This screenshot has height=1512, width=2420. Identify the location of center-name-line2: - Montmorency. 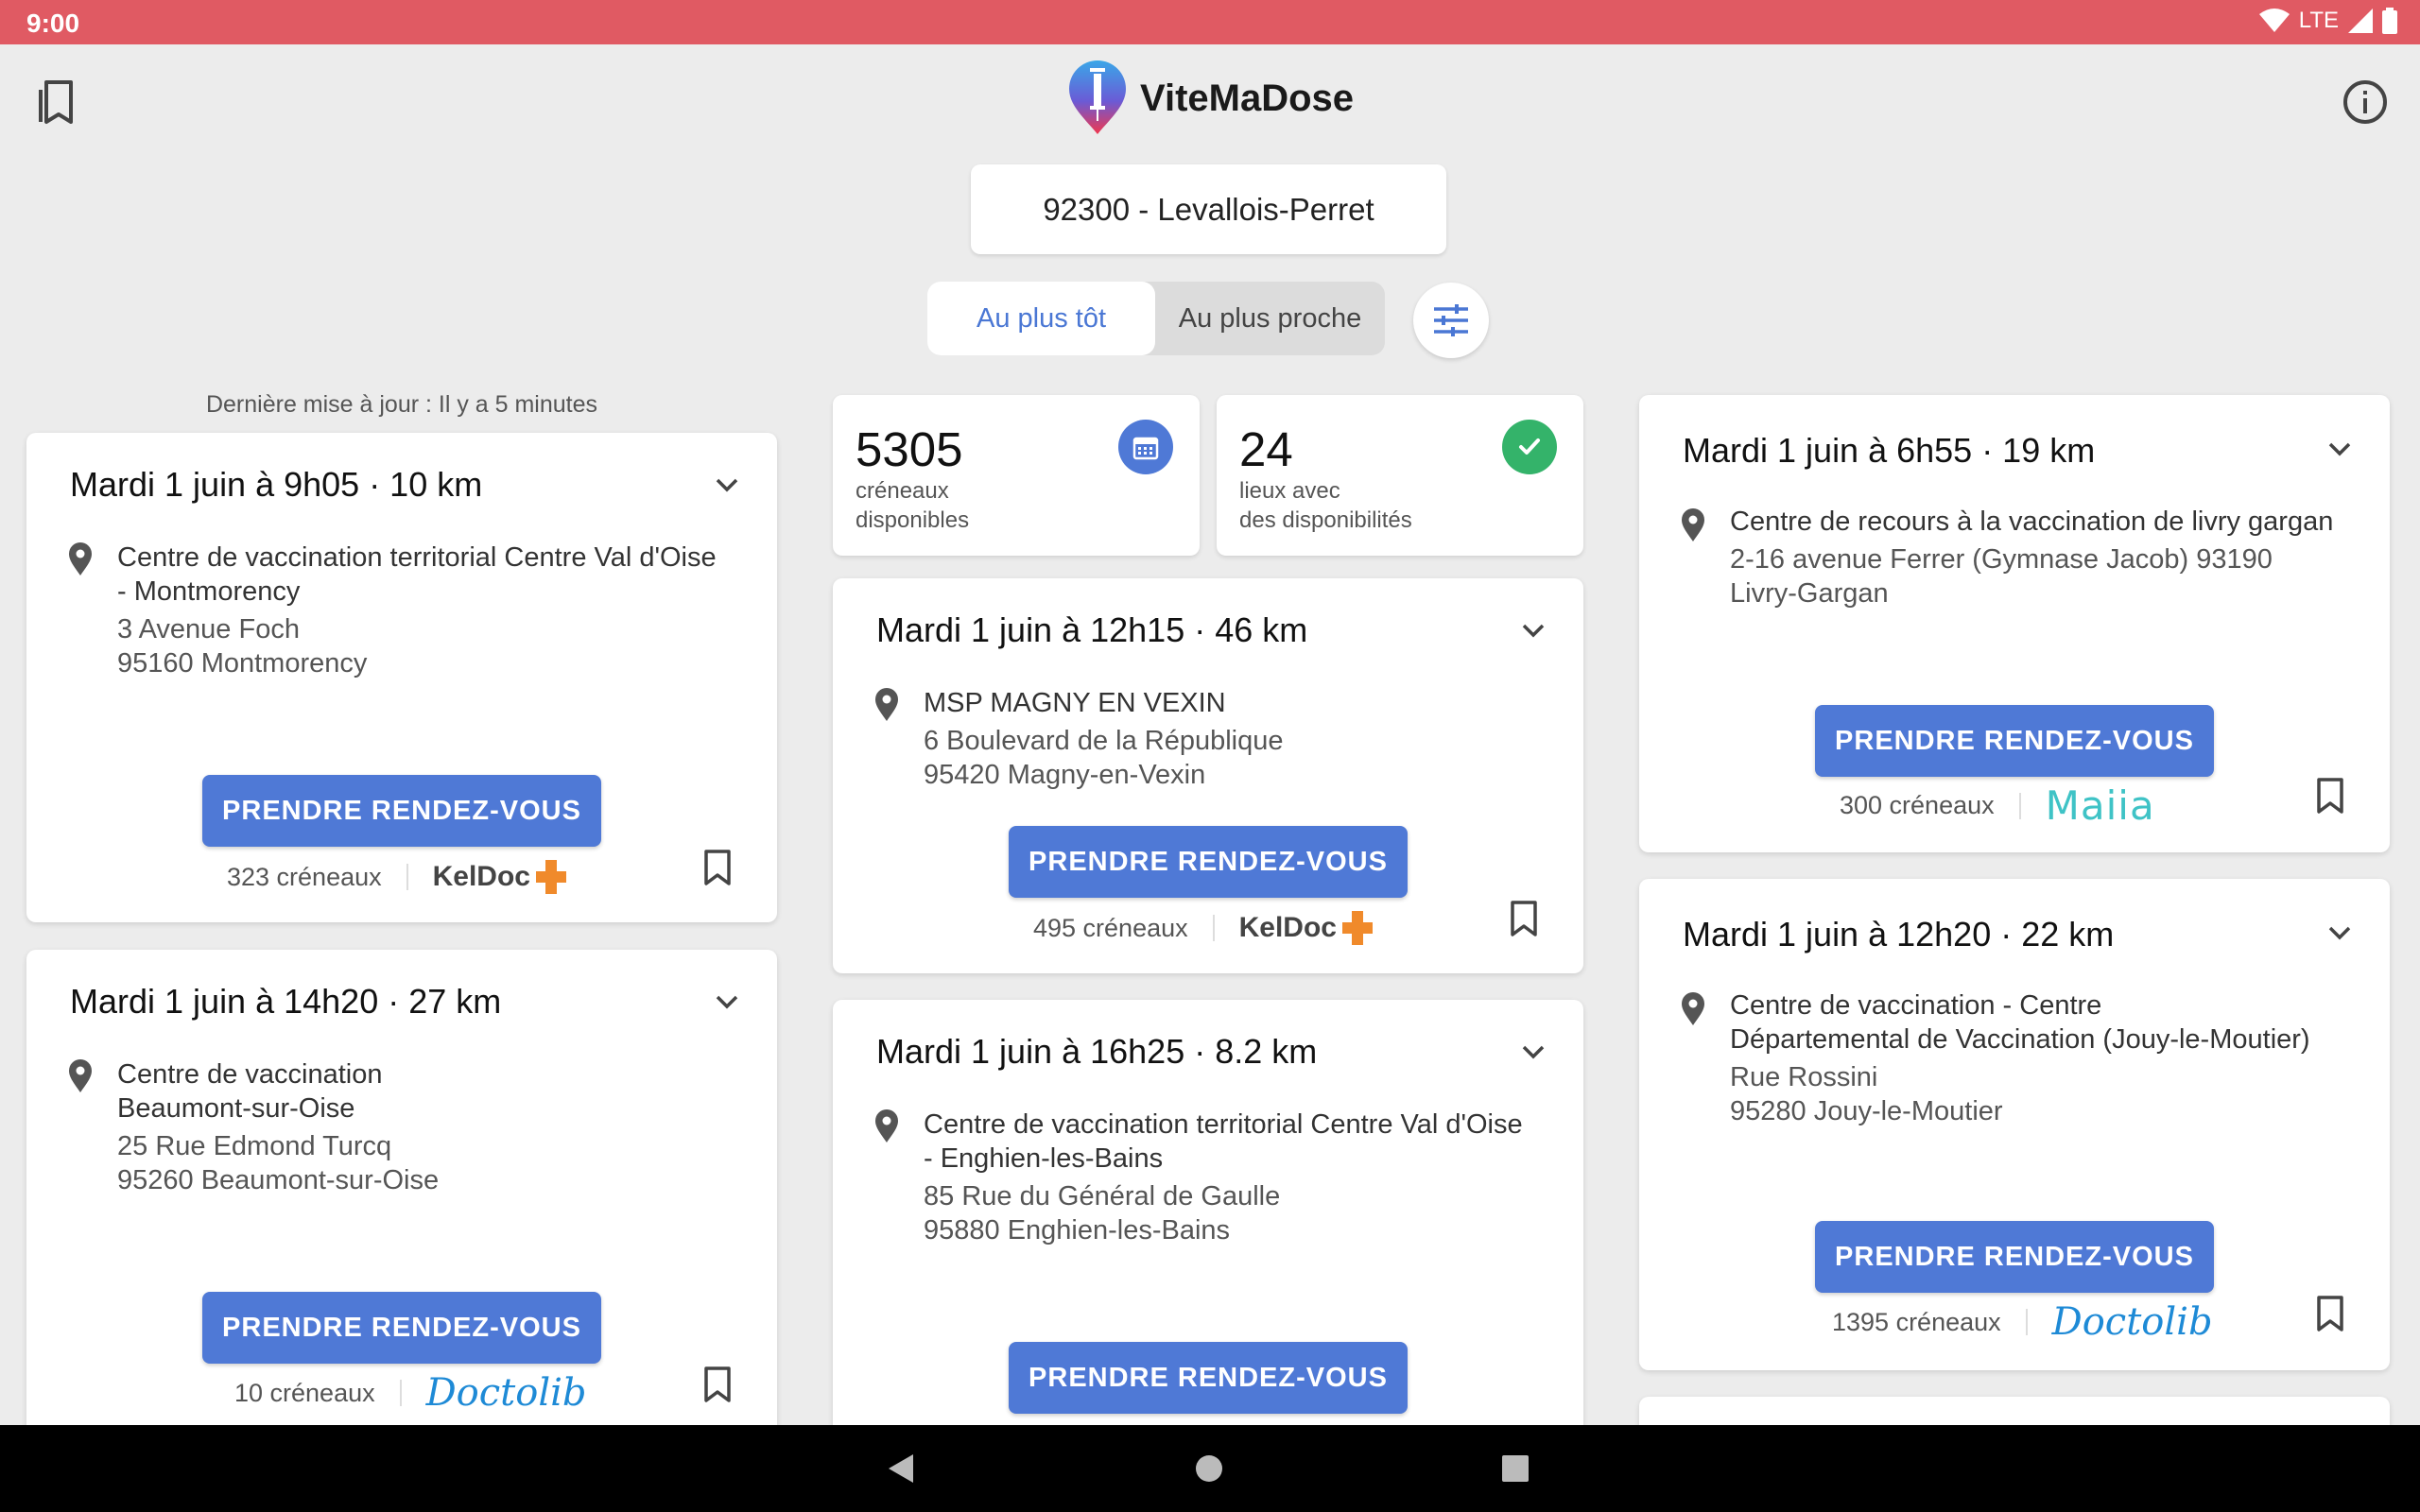
(209, 591).